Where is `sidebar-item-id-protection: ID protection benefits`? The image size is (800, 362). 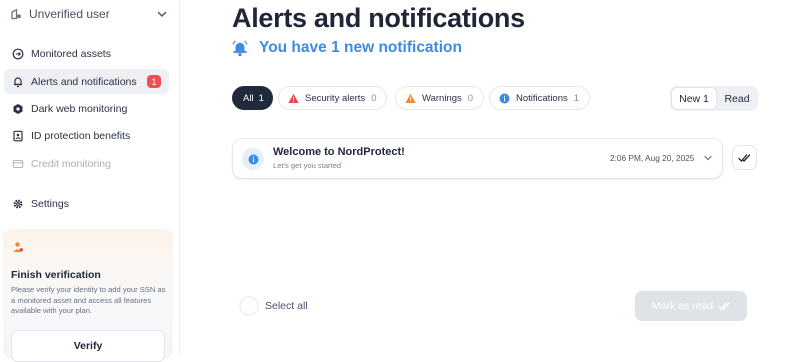 sidebar-item-id-protection: ID protection benefits is located at coordinates (86, 135).